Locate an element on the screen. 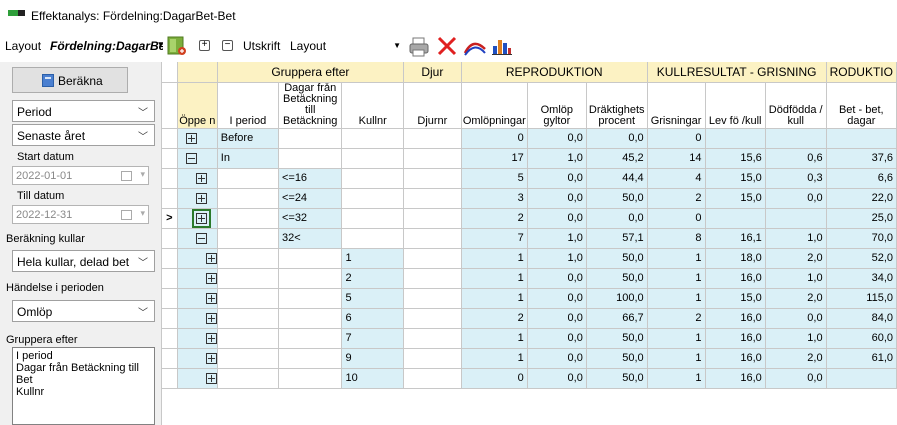 The width and height of the screenshot is (897, 425). cell-i-period: In is located at coordinates (248, 158).